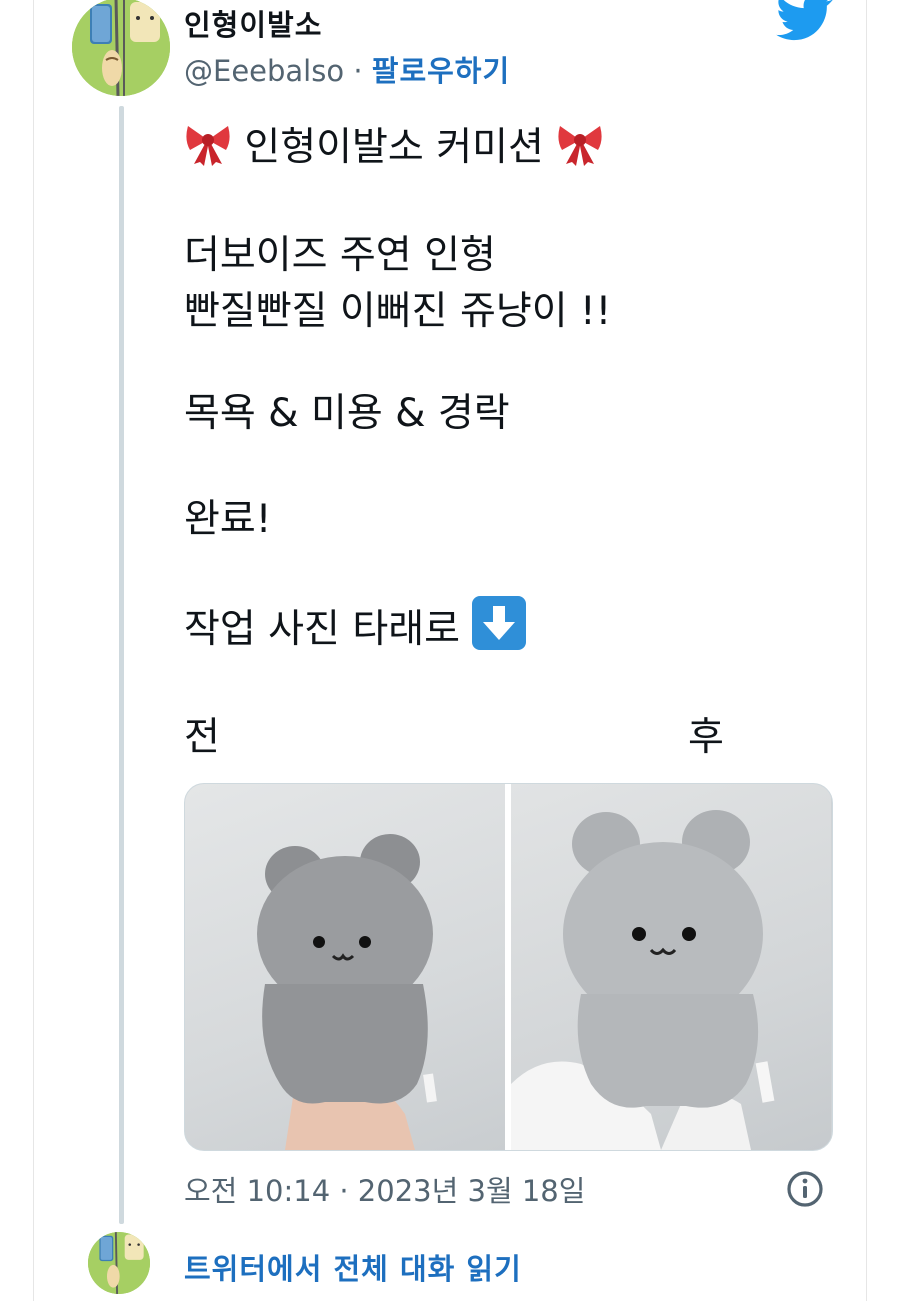  What do you see at coordinates (119, 1263) in the screenshot?
I see `footer-avatar` at bounding box center [119, 1263].